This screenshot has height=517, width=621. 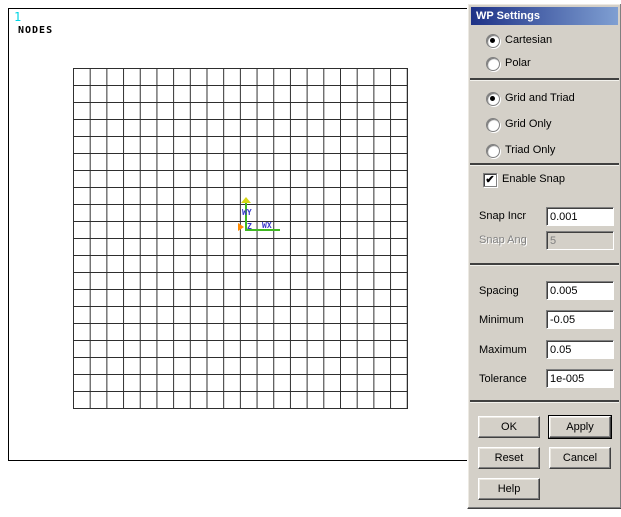 What do you see at coordinates (580, 240) in the screenshot?
I see `snap-ang-field` at bounding box center [580, 240].